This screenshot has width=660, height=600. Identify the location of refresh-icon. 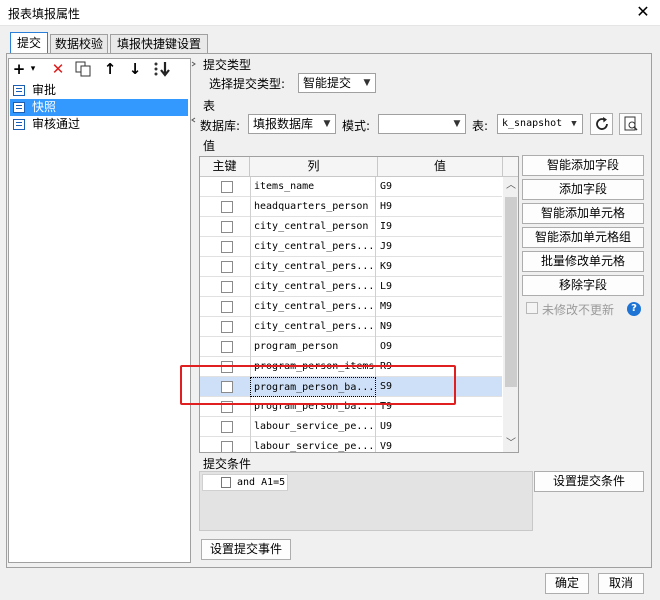
(601, 123).